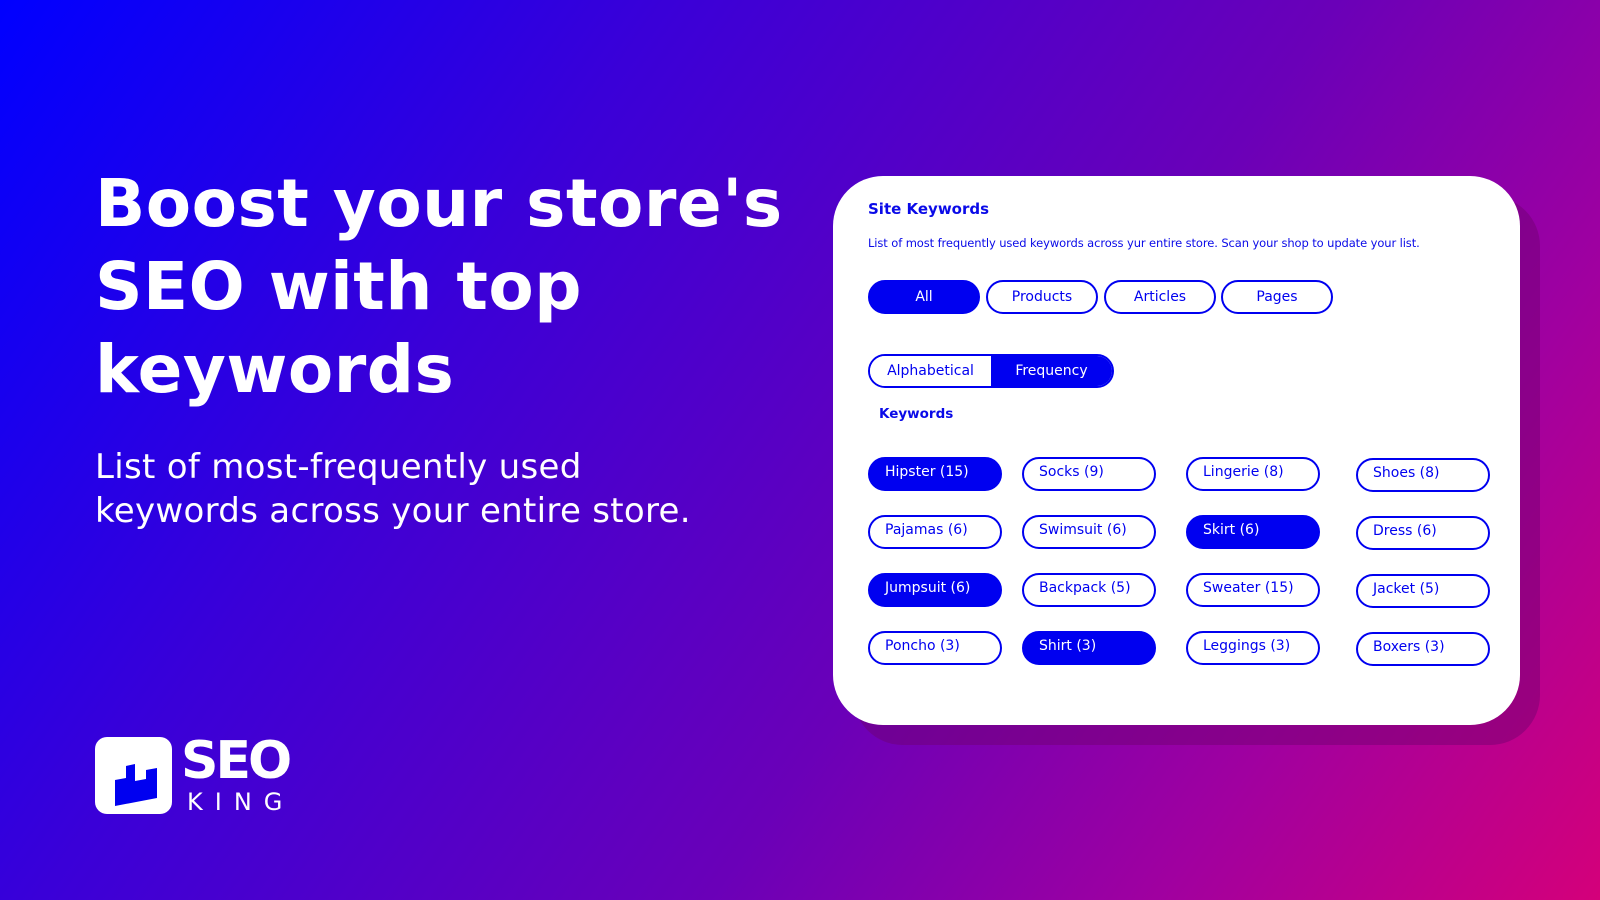 This screenshot has width=1600, height=900. I want to click on keyword-chip: Swimsuit (6), so click(1089, 532).